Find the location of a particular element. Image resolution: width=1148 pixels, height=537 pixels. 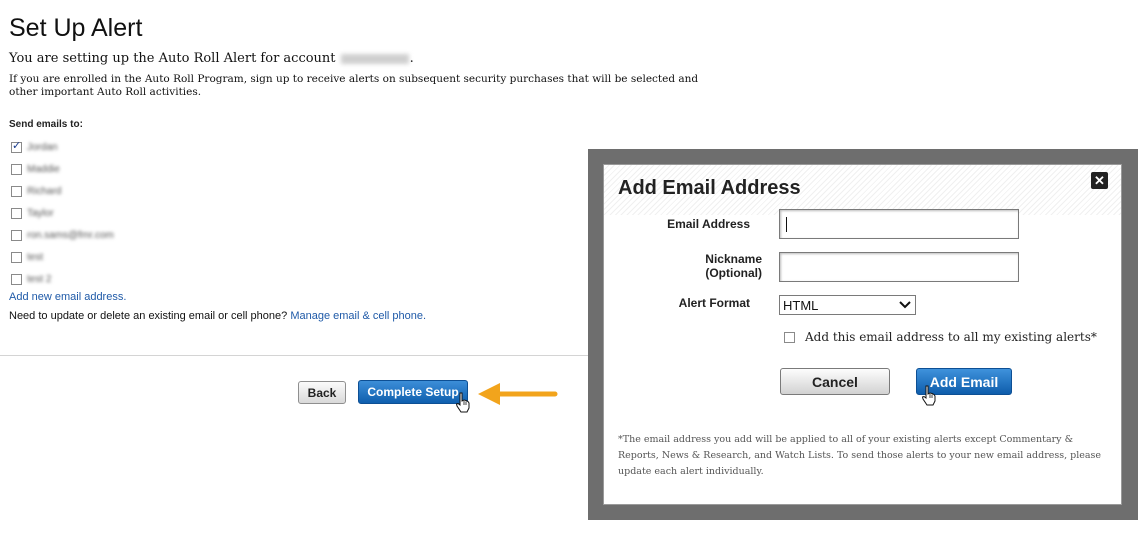

dialog-header: Add Email Address ✕ is located at coordinates (862, 190).